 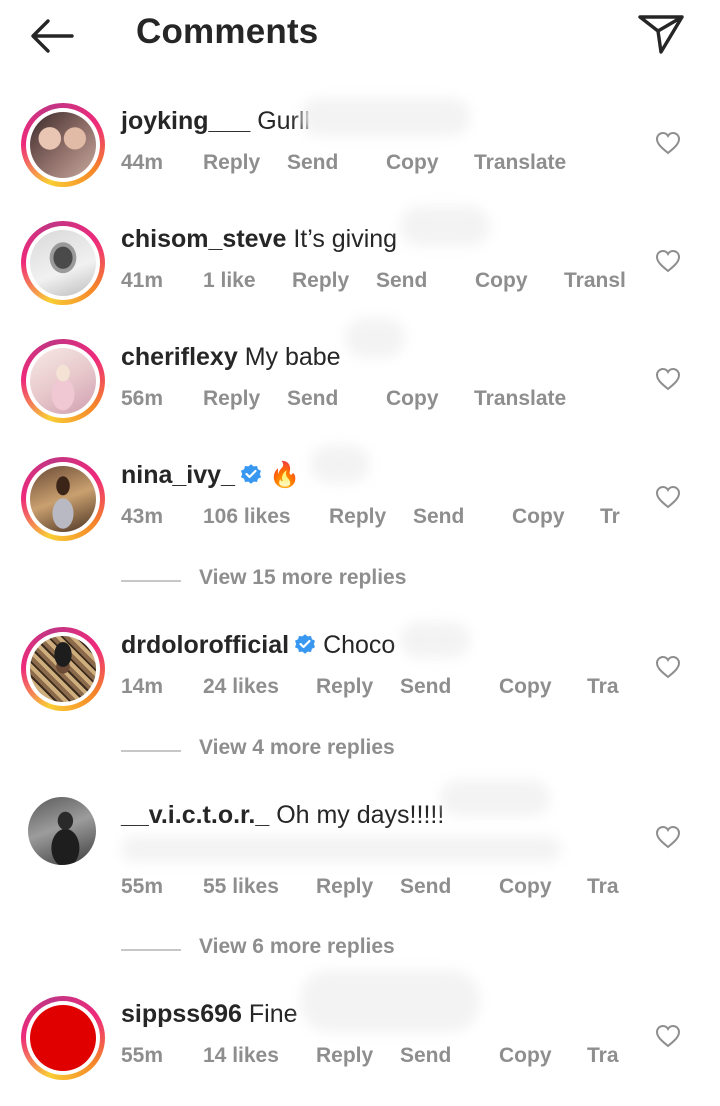 I want to click on view-more-replies: View 4 more replies, so click(x=321, y=751).